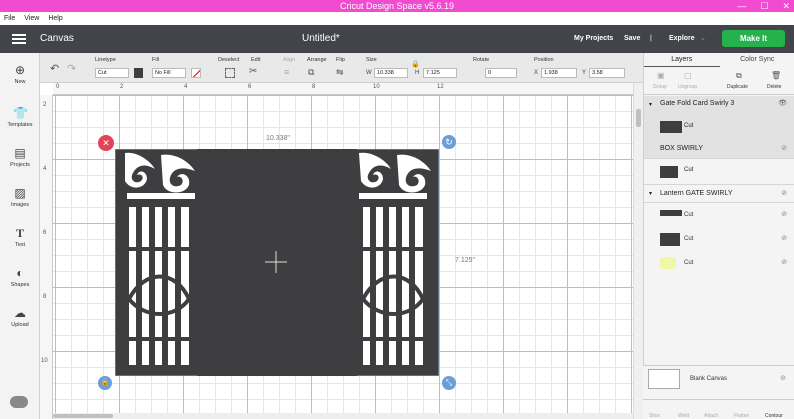 The image size is (794, 419). I want to click on eye-icon: 👁, so click(782, 103).